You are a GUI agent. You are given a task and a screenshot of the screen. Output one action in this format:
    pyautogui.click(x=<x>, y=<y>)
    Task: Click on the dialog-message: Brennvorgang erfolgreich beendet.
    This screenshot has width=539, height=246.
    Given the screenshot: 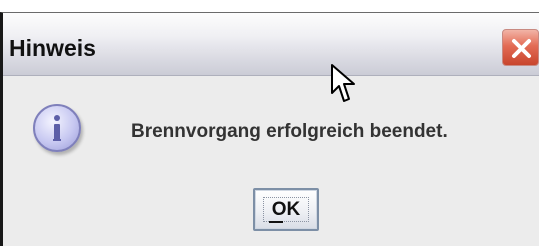 What is the action you would take?
    pyautogui.click(x=289, y=131)
    